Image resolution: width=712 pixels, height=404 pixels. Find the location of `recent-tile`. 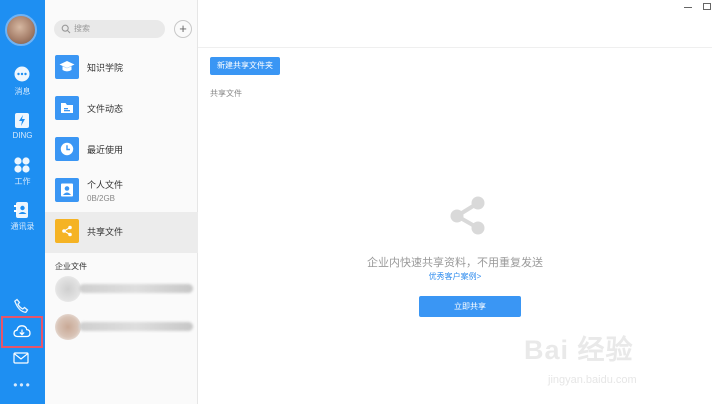

recent-tile is located at coordinates (67, 149).